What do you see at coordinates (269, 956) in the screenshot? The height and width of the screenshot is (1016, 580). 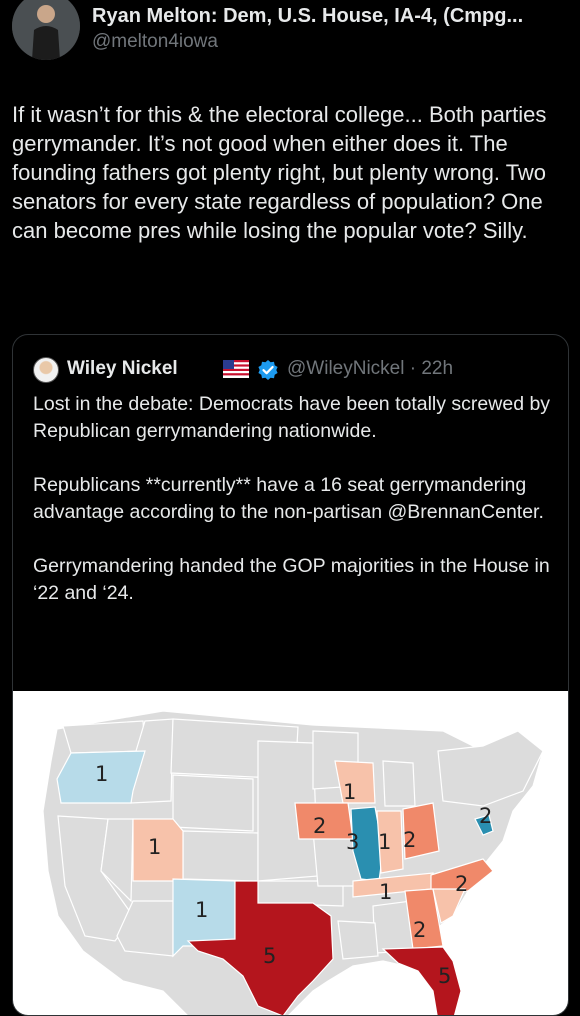 I see `seat-label-texas: 5` at bounding box center [269, 956].